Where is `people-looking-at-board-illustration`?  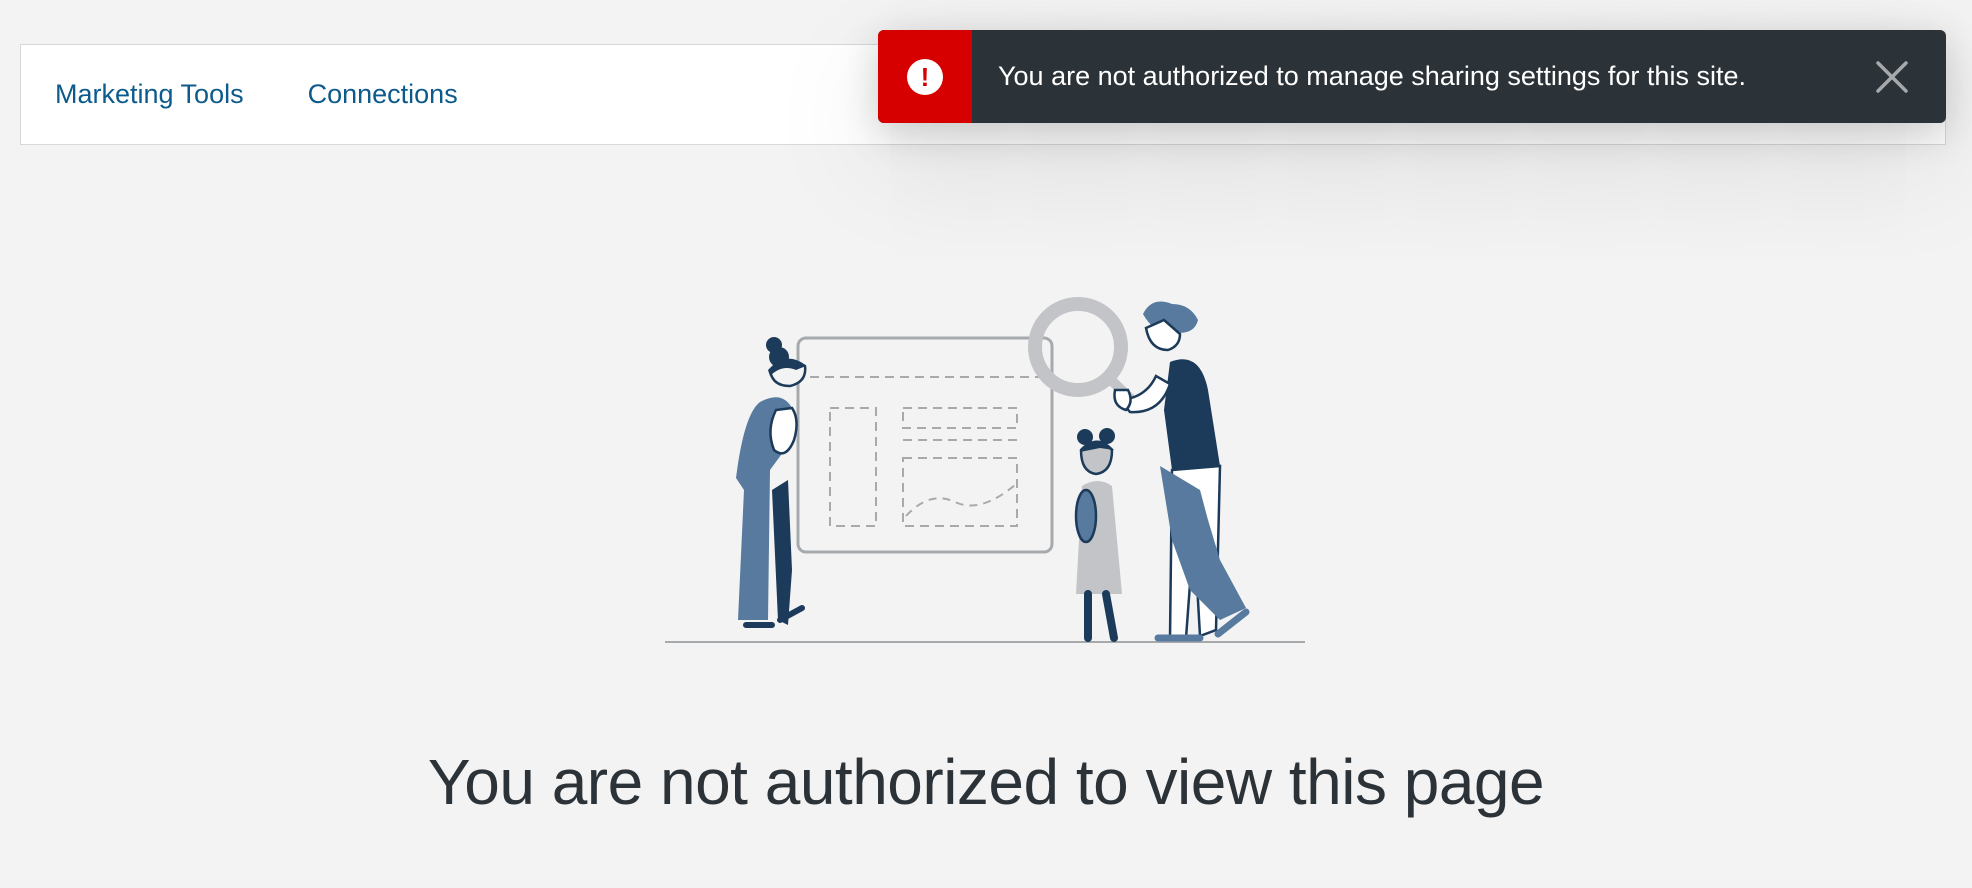
people-looking-at-board-illustration is located at coordinates (985, 470).